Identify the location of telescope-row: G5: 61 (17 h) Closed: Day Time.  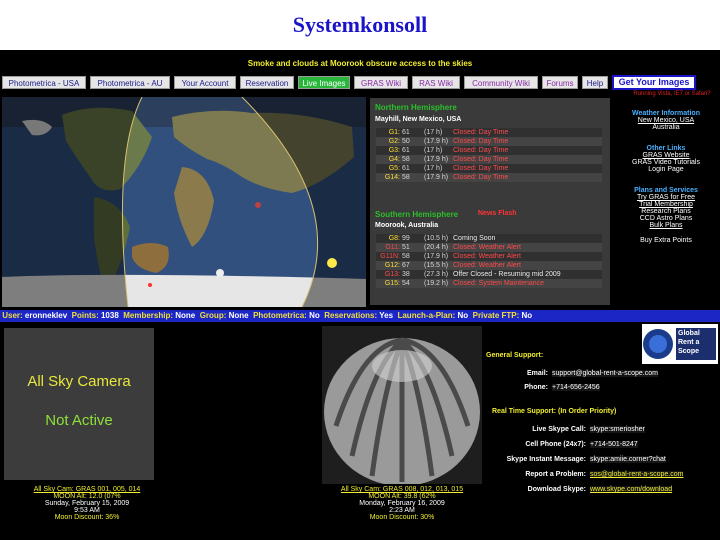
(489, 168).